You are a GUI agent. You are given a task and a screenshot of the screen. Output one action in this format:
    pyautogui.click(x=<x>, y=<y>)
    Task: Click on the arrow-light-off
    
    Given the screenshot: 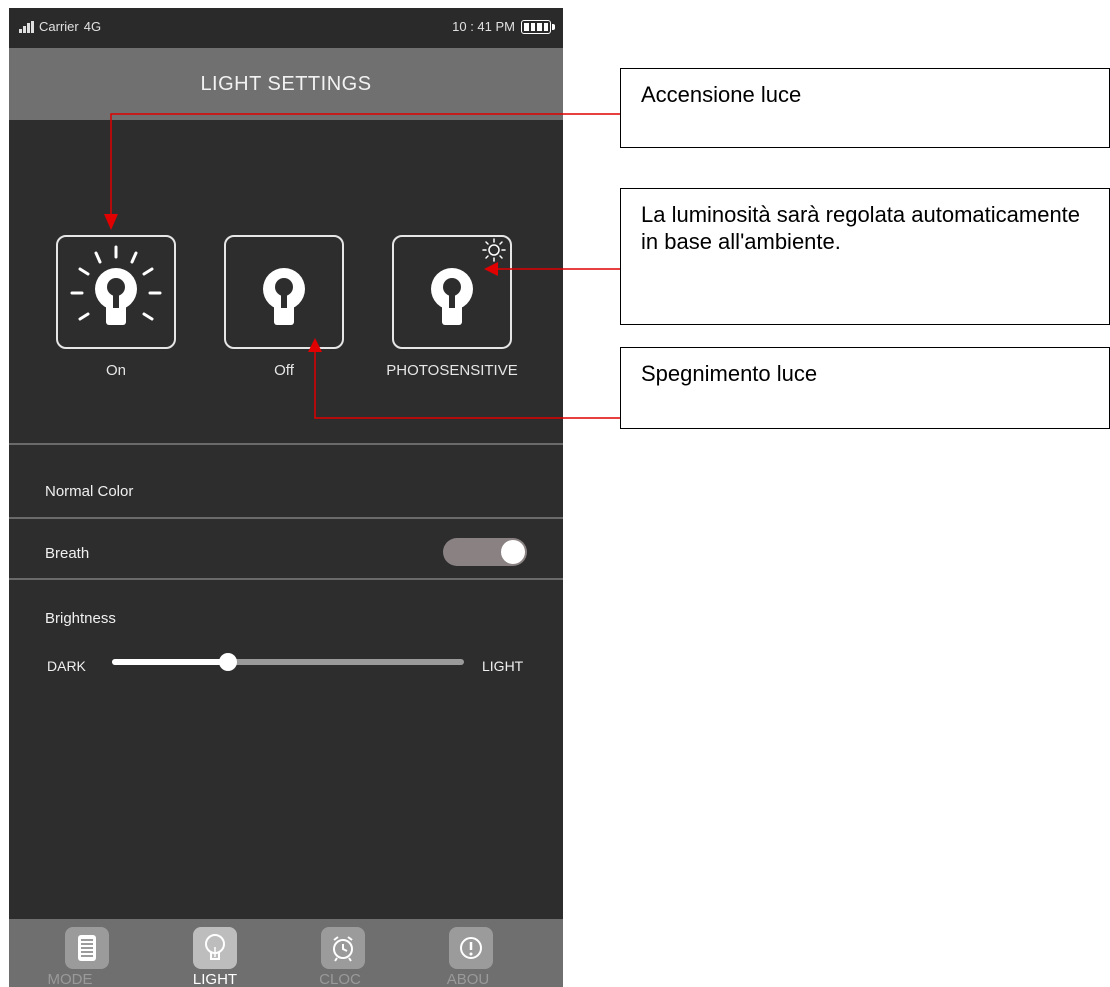 What is the action you would take?
    pyautogui.click(x=467, y=383)
    